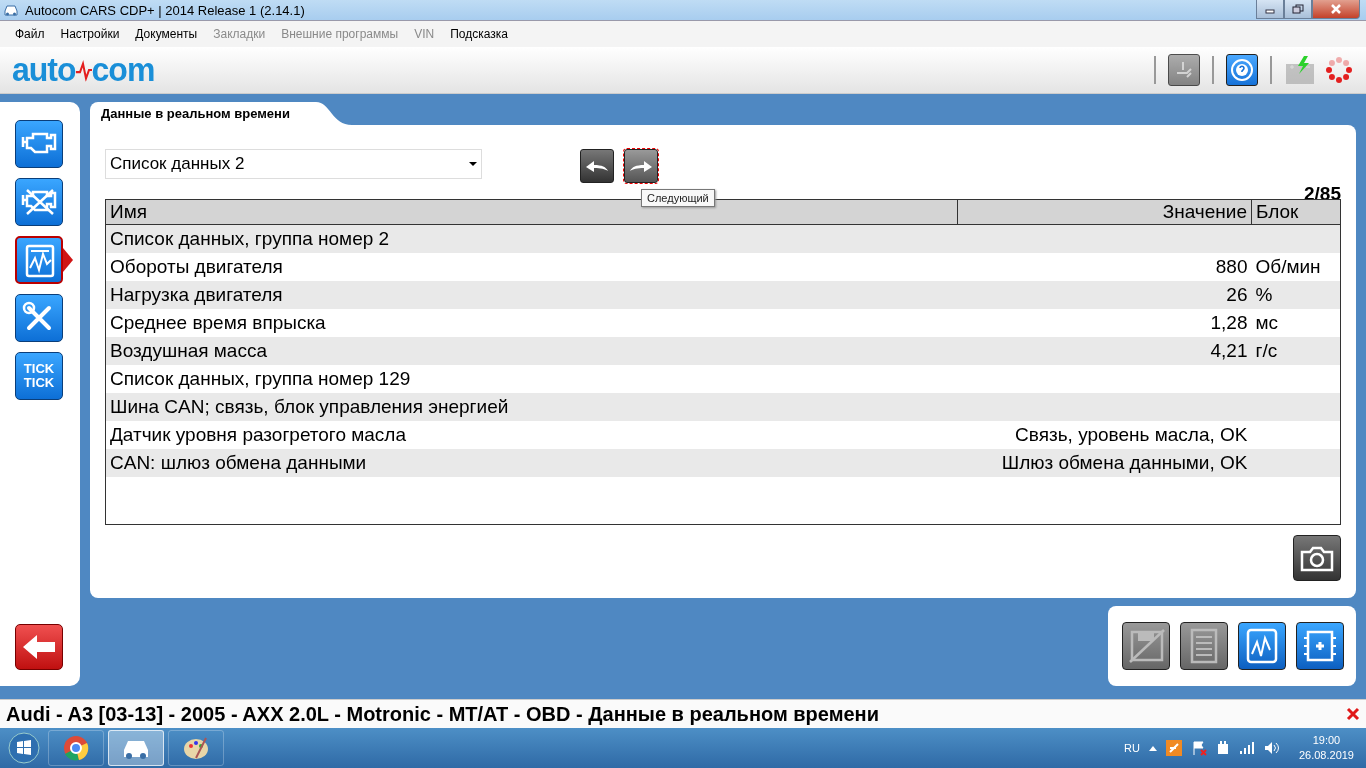  I want to click on table-cell: Среднее время впрыска, so click(531, 322).